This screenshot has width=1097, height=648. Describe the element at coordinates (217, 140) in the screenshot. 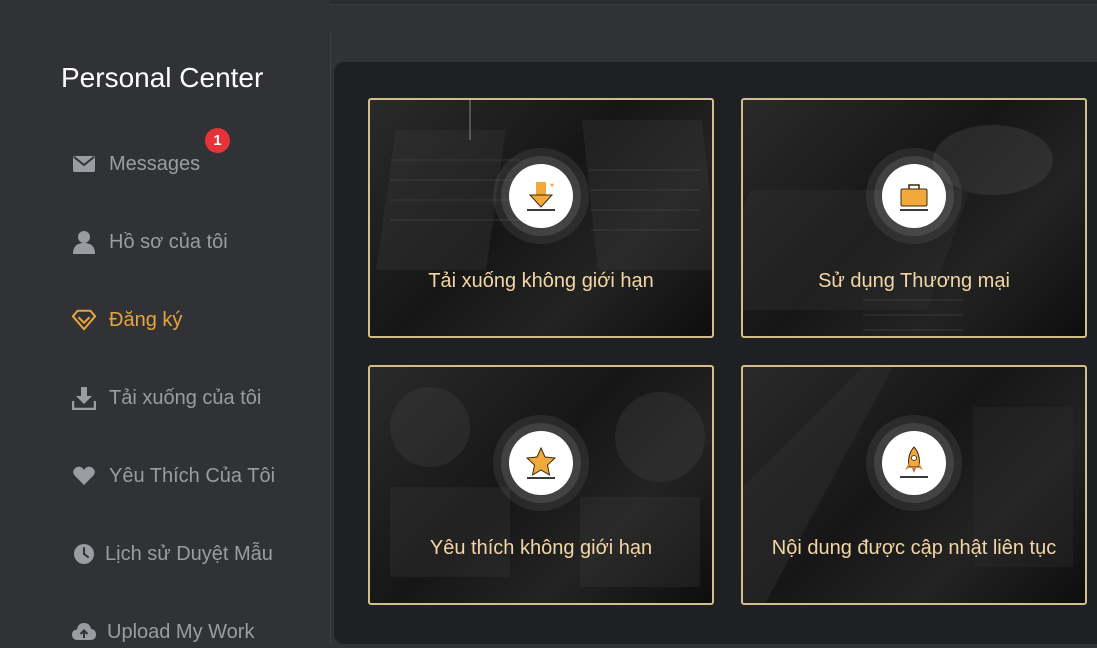

I see `notification-badge: 1` at that location.